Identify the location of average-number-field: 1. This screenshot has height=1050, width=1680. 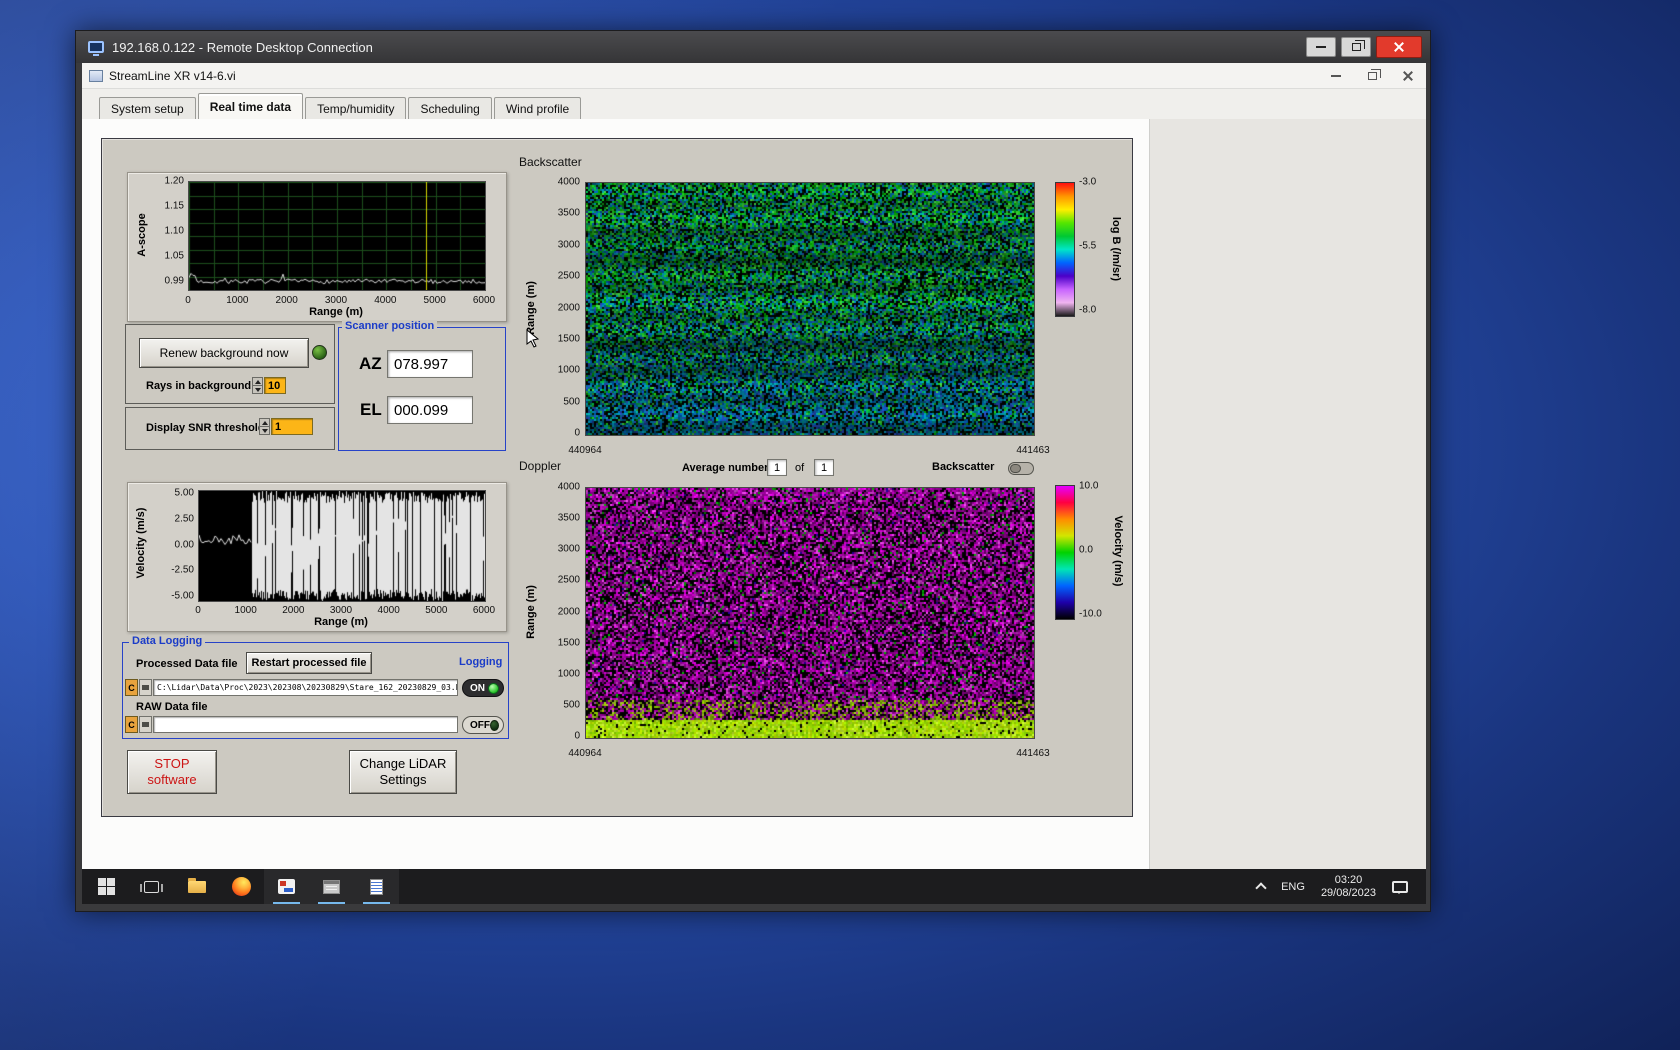
(777, 467).